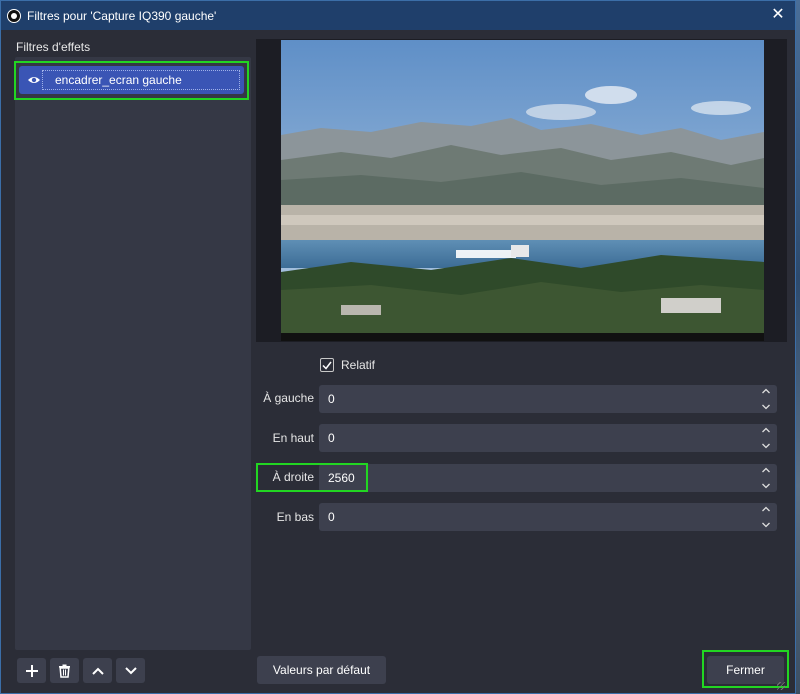 The width and height of the screenshot is (800, 694). I want to click on left-label: À gauche, so click(288, 398).